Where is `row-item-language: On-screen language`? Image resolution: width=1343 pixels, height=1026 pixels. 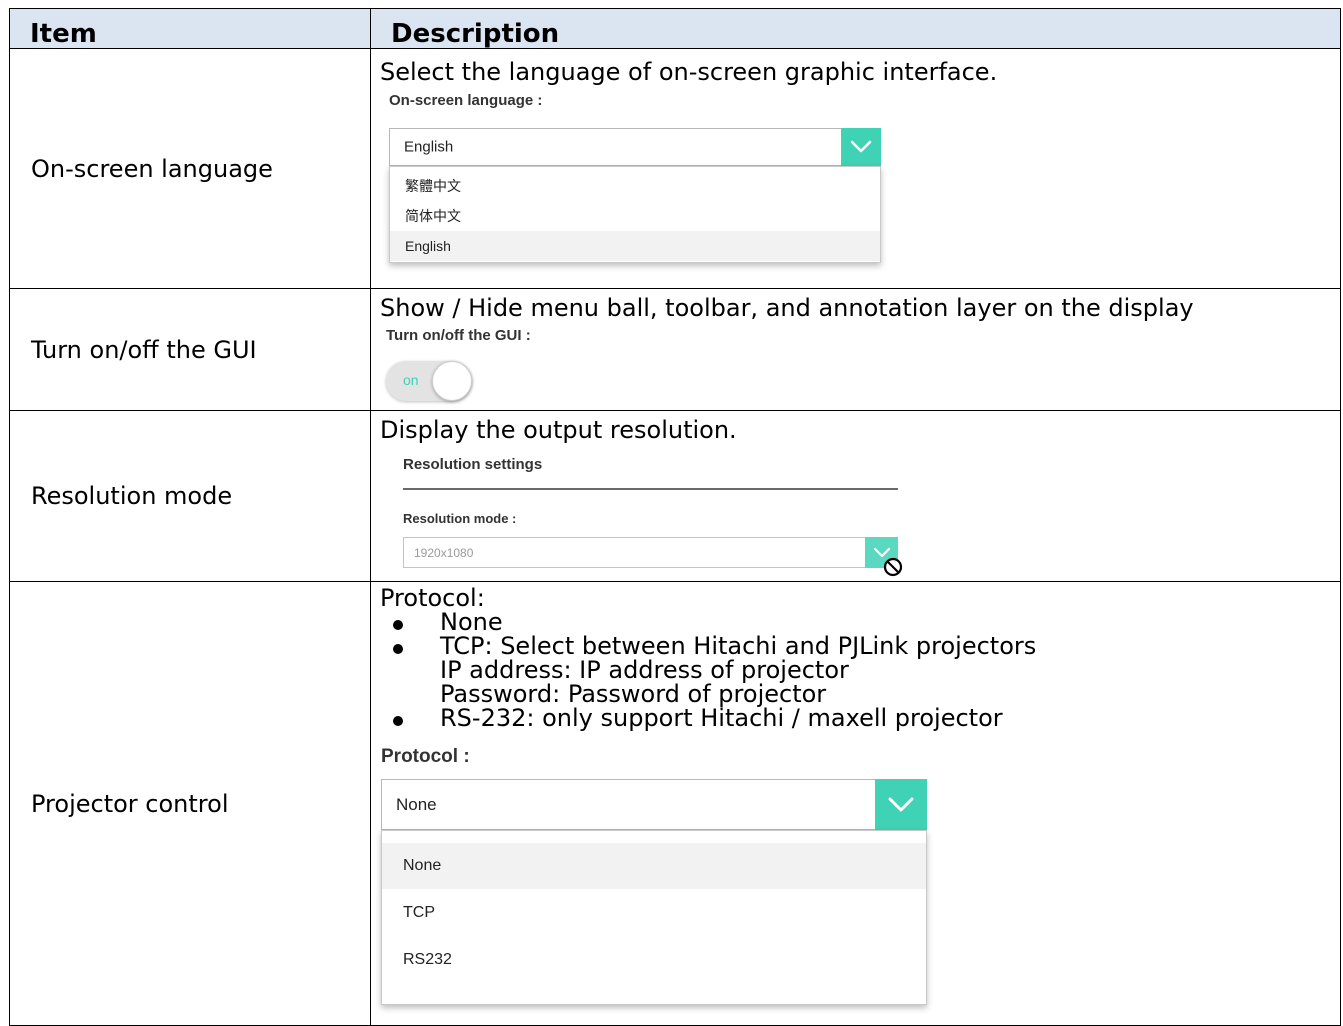
row-item-language: On-screen language is located at coordinates (190, 168).